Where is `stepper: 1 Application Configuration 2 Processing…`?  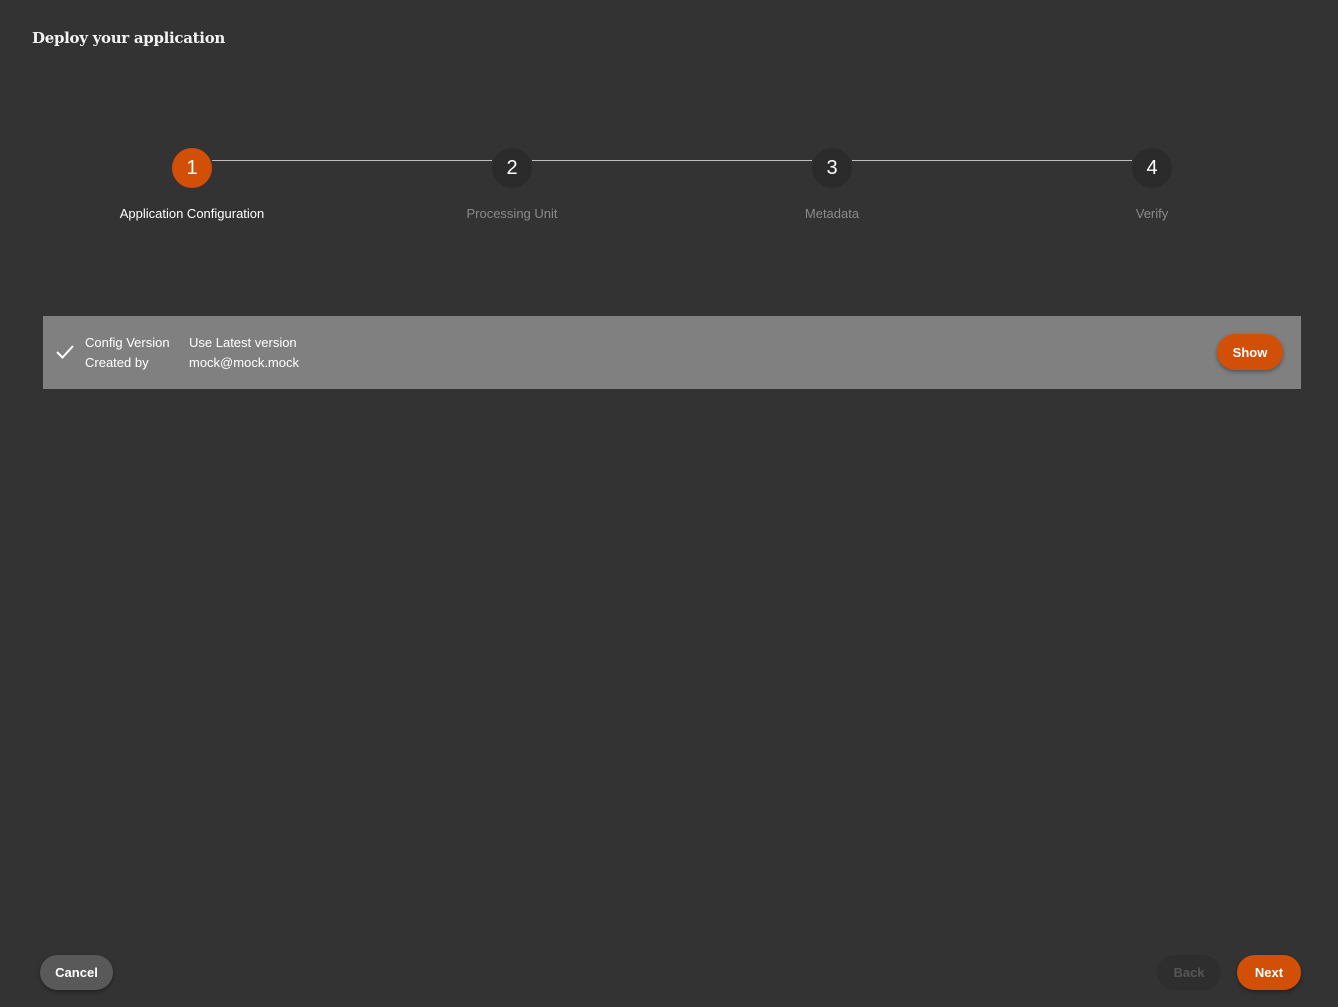 stepper: 1 Application Configuration 2 Processing… is located at coordinates (669, 193).